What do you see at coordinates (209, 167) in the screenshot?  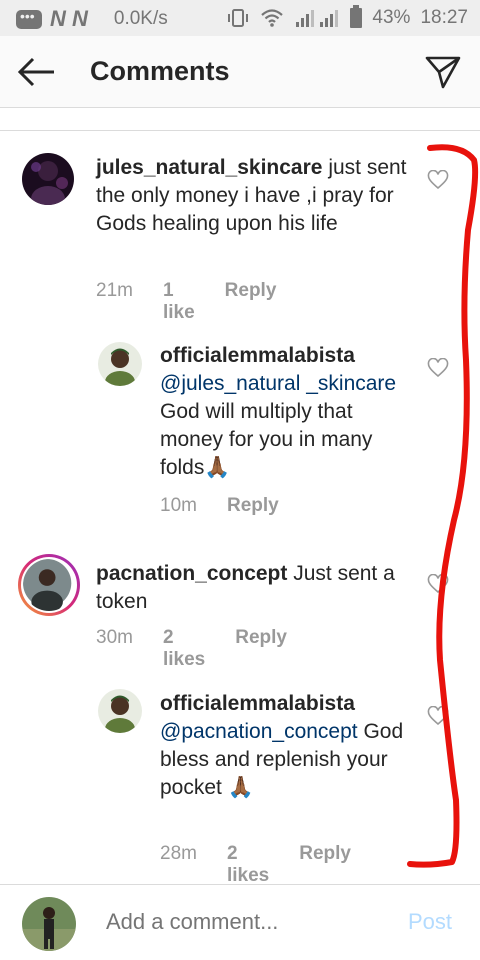 I see `comment-username: jules_natural_skincare` at bounding box center [209, 167].